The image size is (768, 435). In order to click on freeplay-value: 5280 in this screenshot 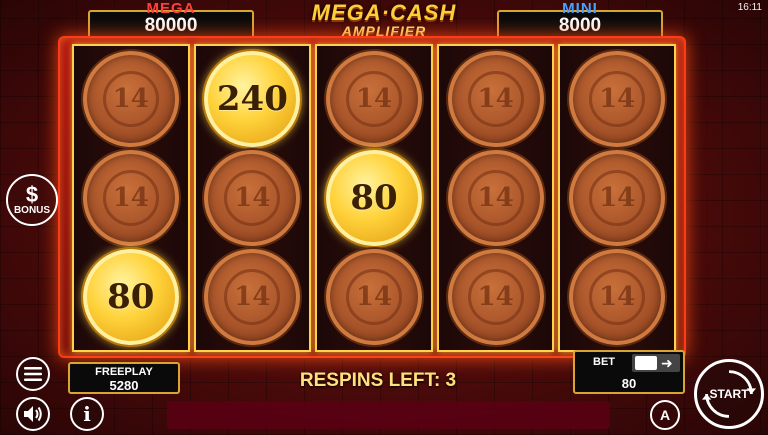, I will do `click(124, 385)`.